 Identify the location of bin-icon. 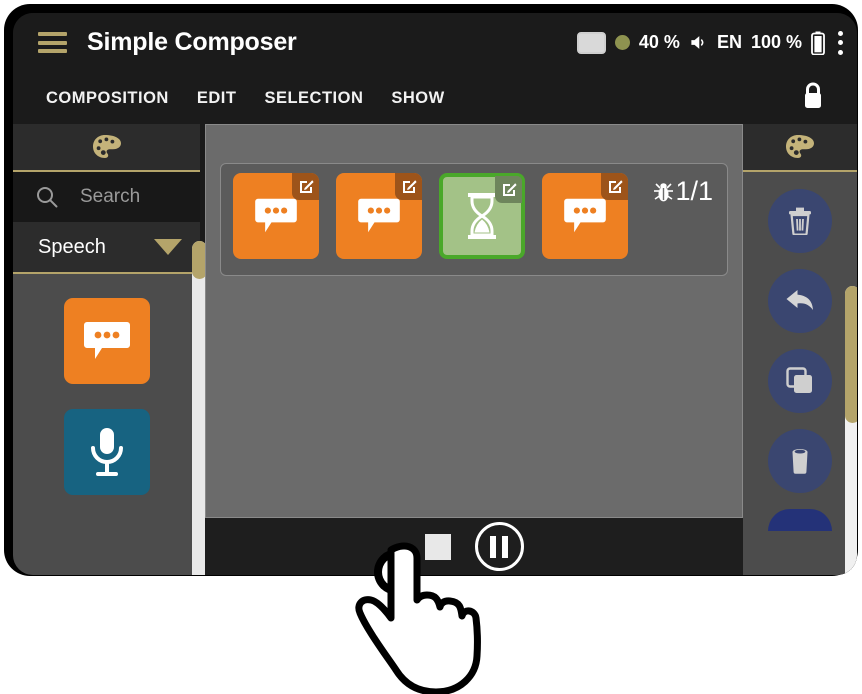
(800, 461).